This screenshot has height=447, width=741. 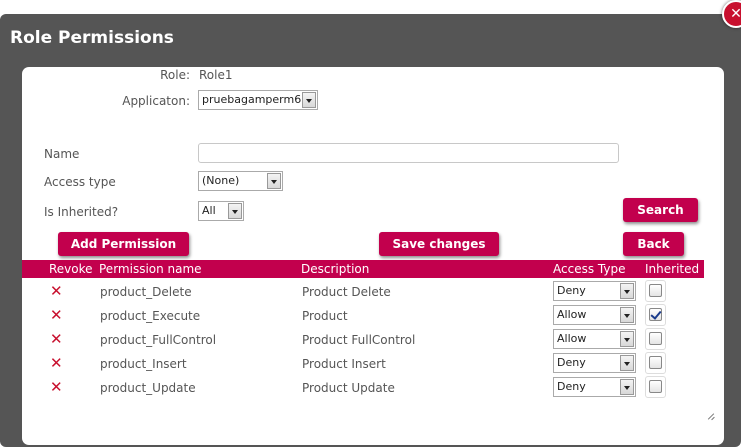 What do you see at coordinates (92, 38) in the screenshot?
I see `dialog-title: Role Permissions` at bounding box center [92, 38].